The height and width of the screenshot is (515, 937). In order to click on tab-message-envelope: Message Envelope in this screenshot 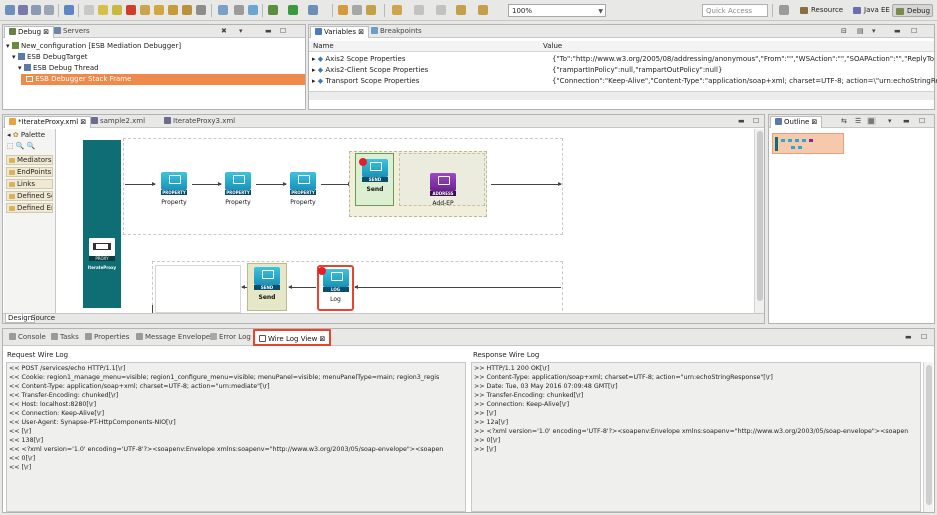, I will do `click(173, 338)`.